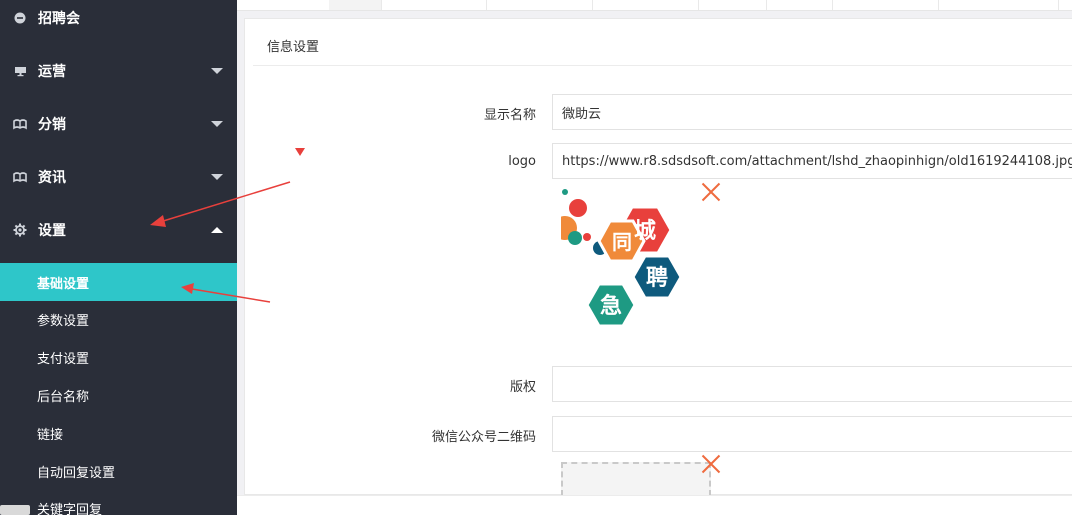 This screenshot has width=1072, height=515. Describe the element at coordinates (20, 71) in the screenshot. I see `monitor-icon` at that location.